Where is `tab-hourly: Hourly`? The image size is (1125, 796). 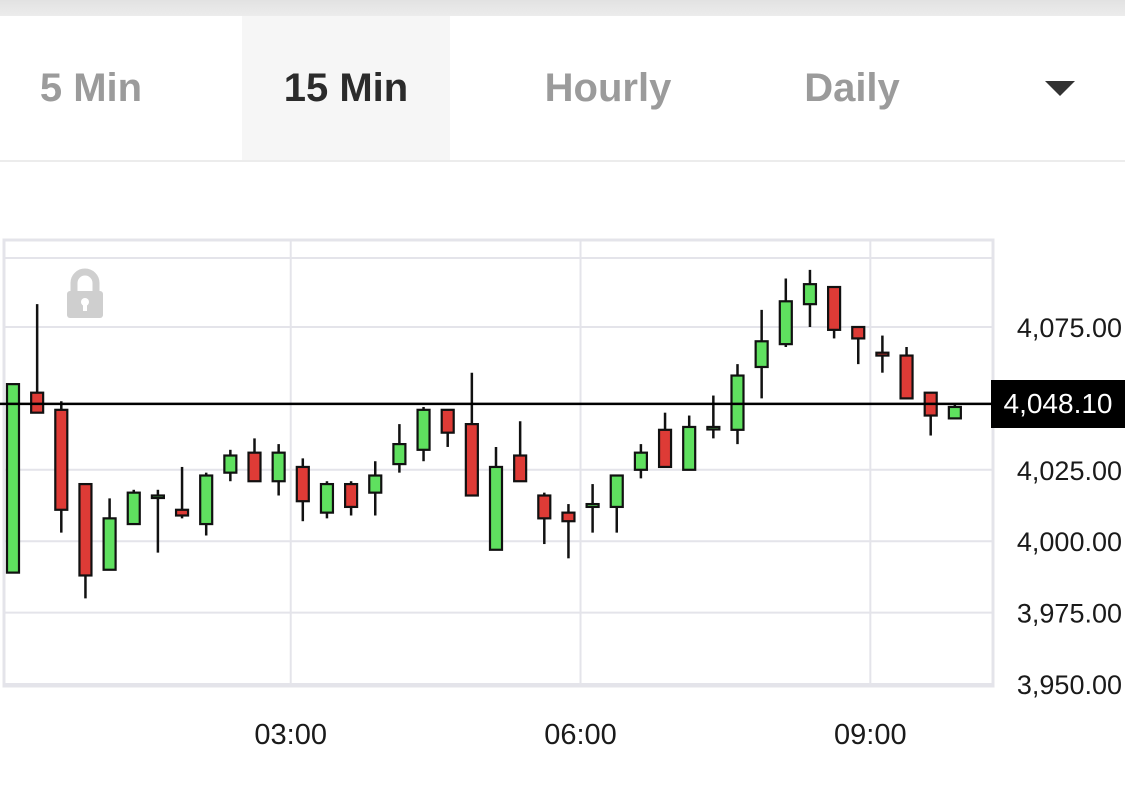 tab-hourly: Hourly is located at coordinates (608, 88).